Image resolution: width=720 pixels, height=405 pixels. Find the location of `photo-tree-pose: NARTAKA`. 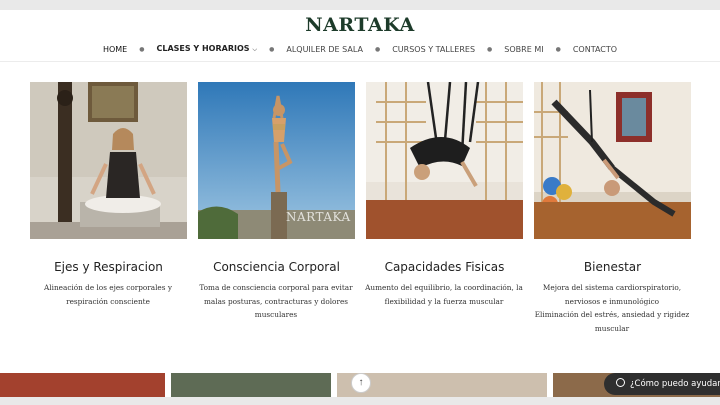

photo-tree-pose: NARTAKA is located at coordinates (276, 160).